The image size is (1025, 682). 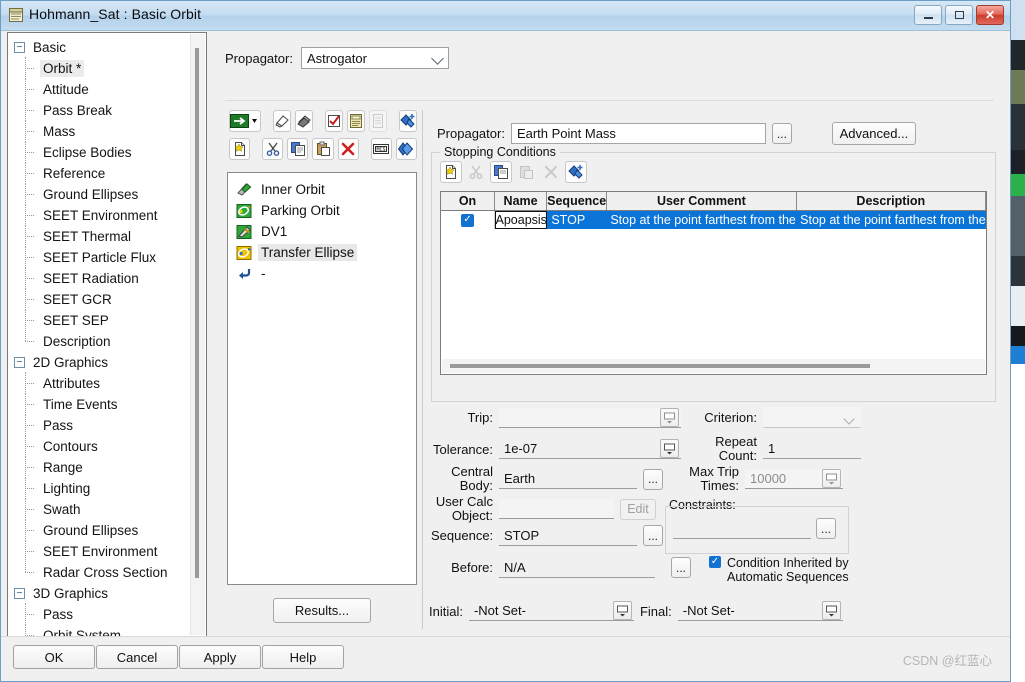 I want to click on sidebar-item-2d-radar-cross-section: Radar Cross Section, so click(x=110, y=572).